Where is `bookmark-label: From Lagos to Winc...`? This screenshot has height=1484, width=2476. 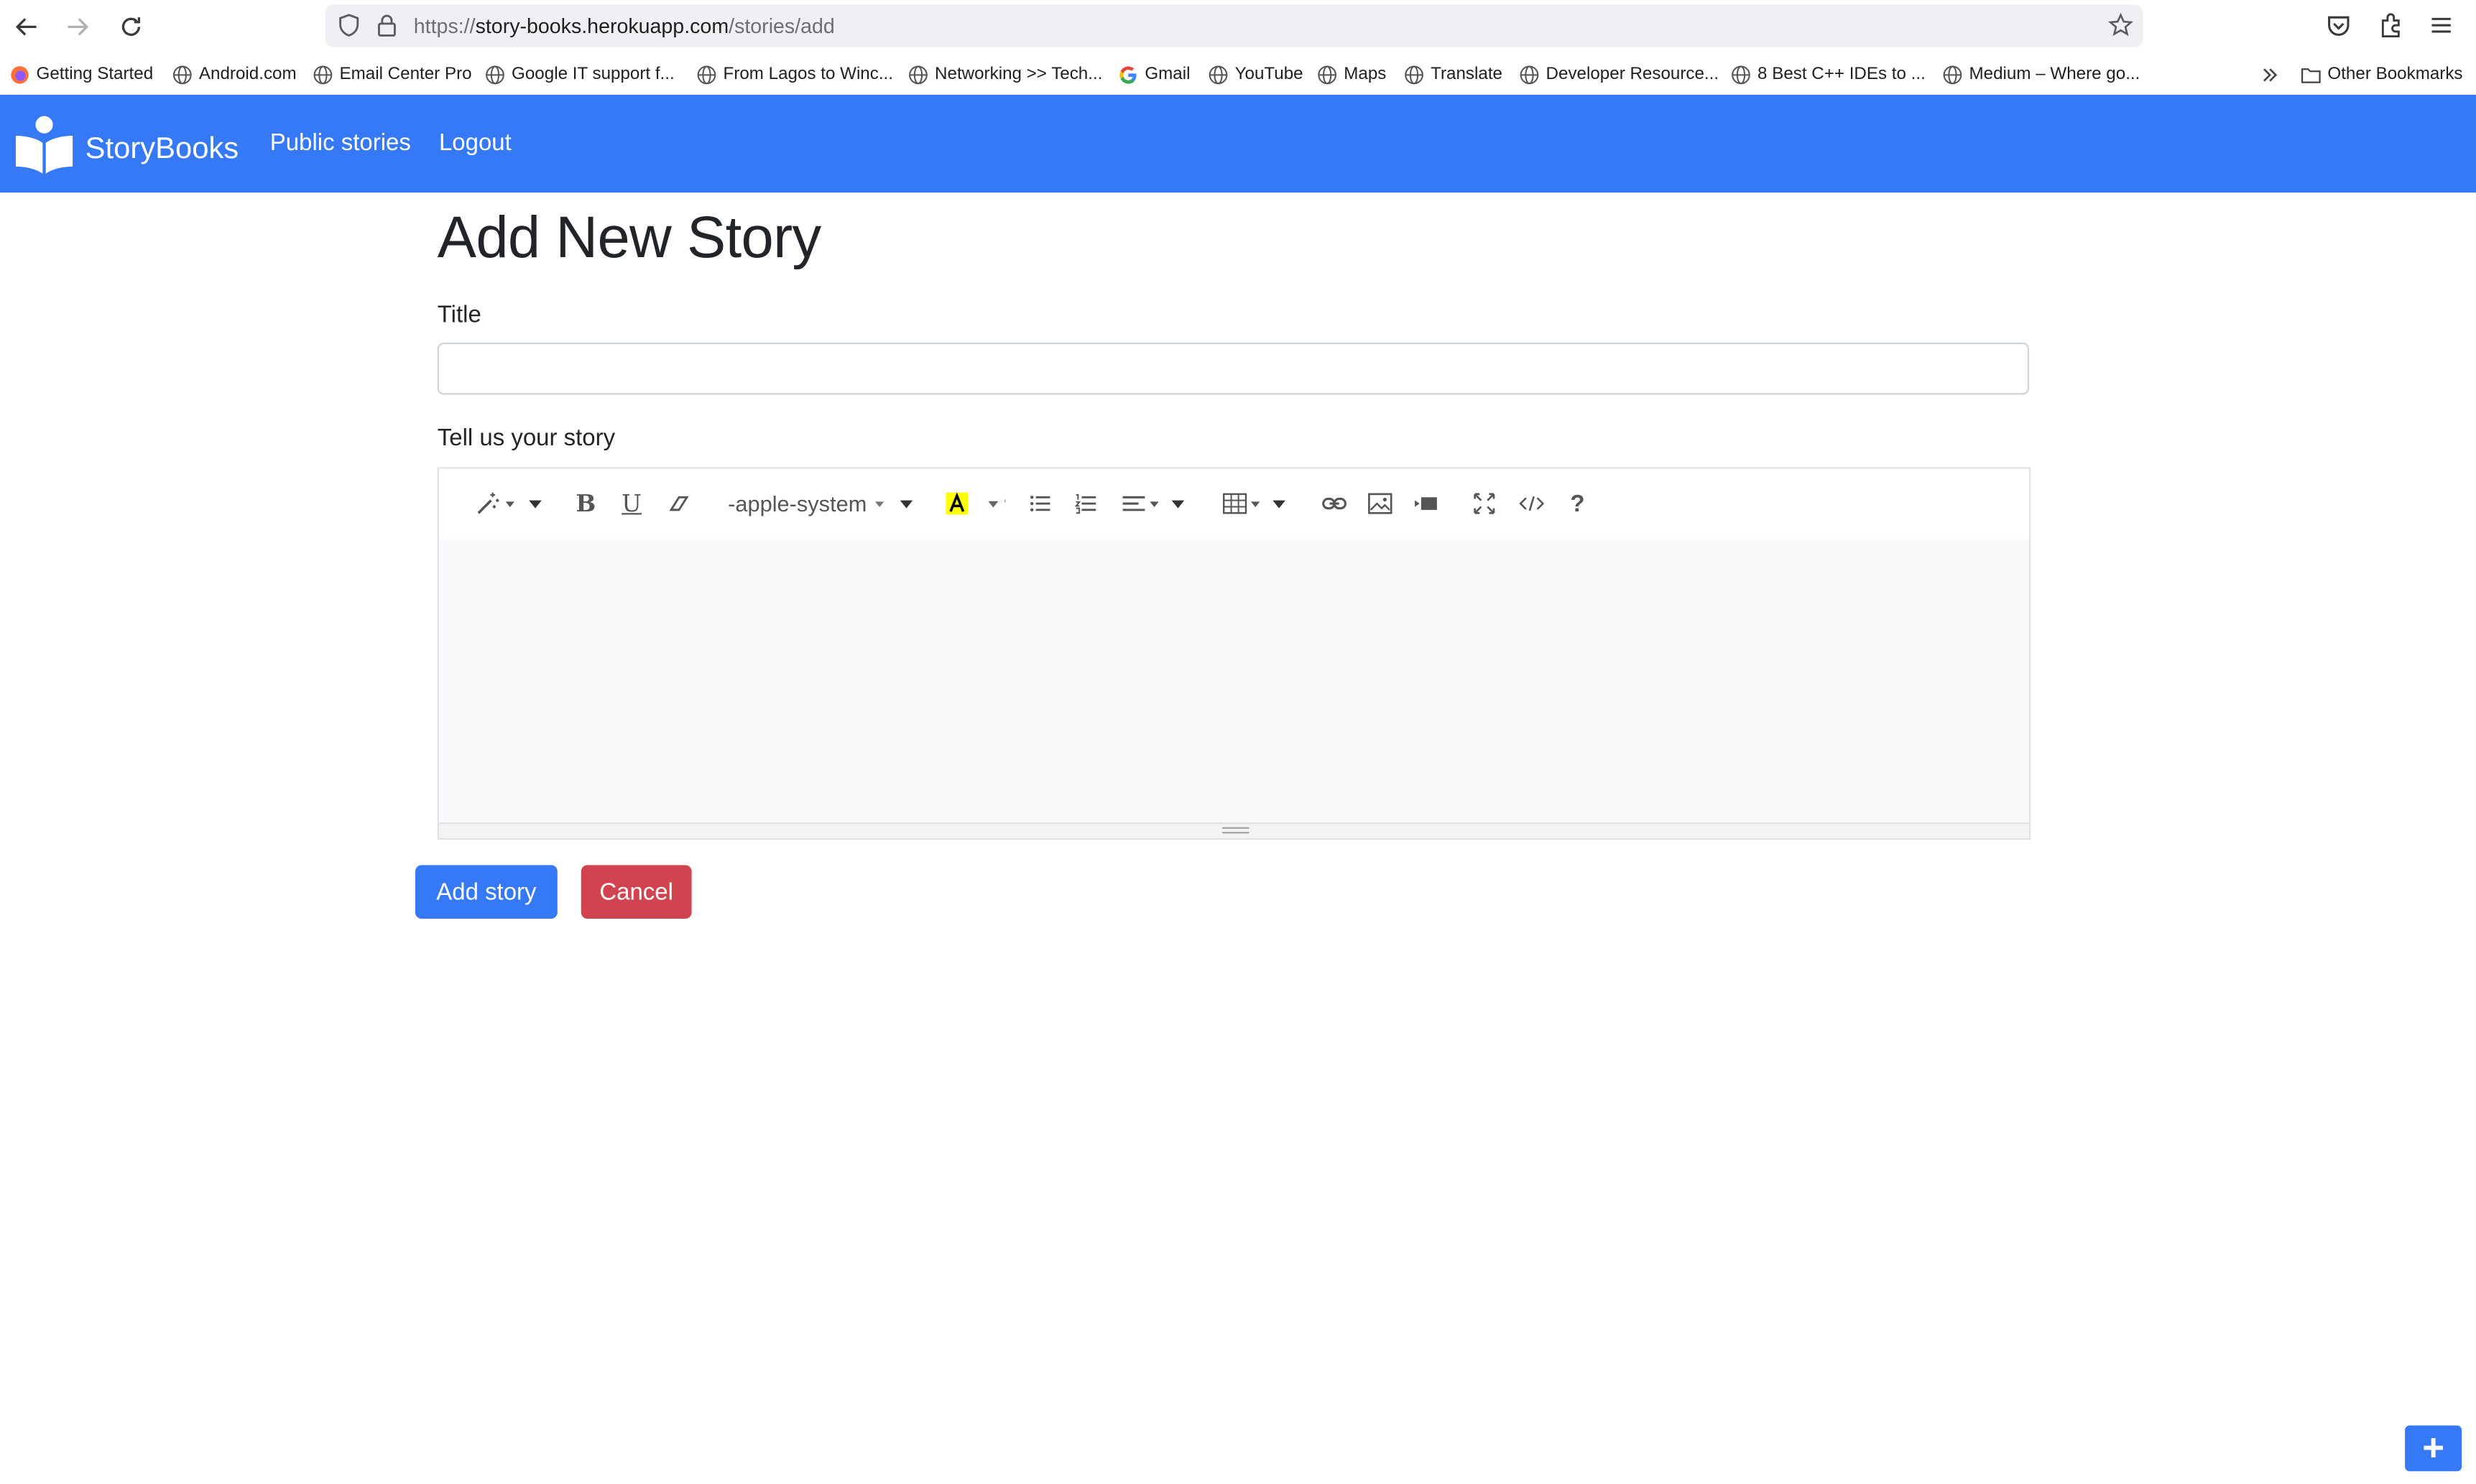
bookmark-label: From Lagos to Winc... is located at coordinates (808, 74).